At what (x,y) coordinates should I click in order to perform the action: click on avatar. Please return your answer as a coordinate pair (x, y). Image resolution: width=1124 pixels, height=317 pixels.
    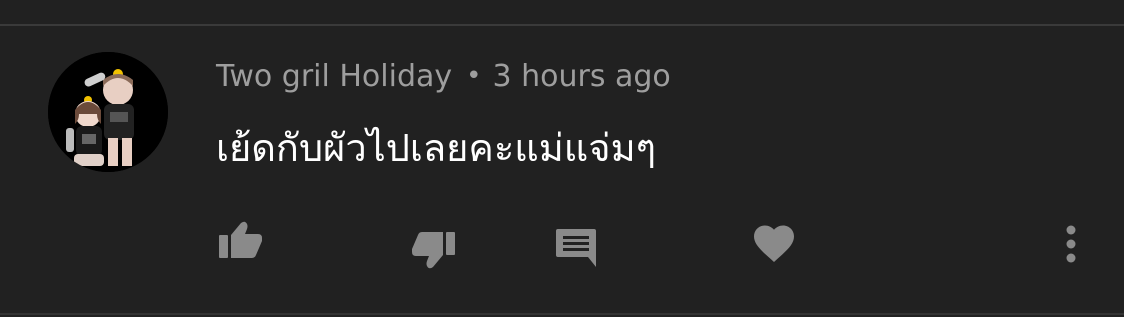
    Looking at the image, I should click on (108, 112).